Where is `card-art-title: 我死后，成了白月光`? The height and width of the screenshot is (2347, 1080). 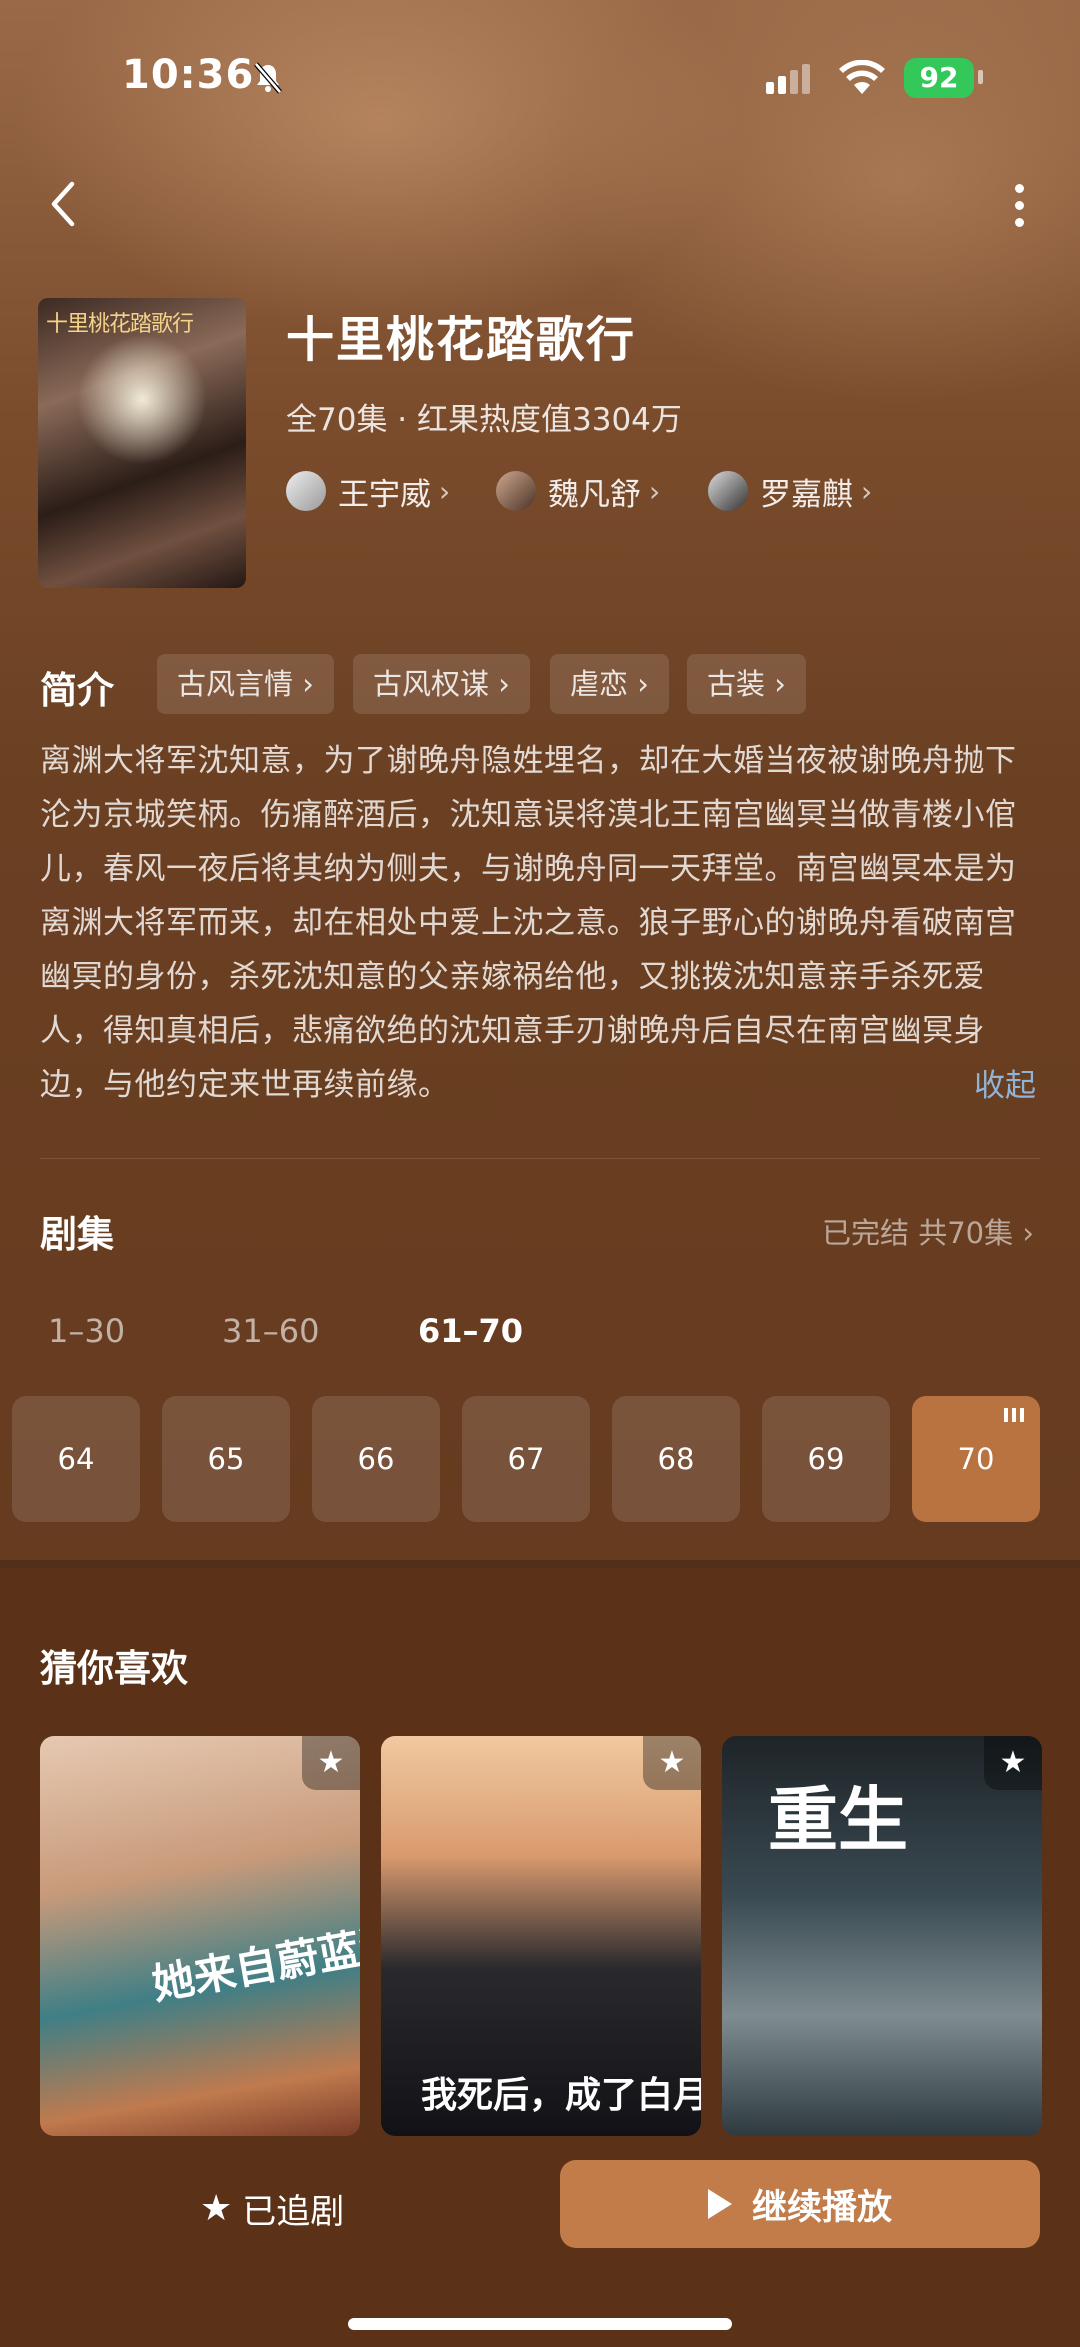
card-art-title: 我死后，成了白月光 is located at coordinates (561, 2095).